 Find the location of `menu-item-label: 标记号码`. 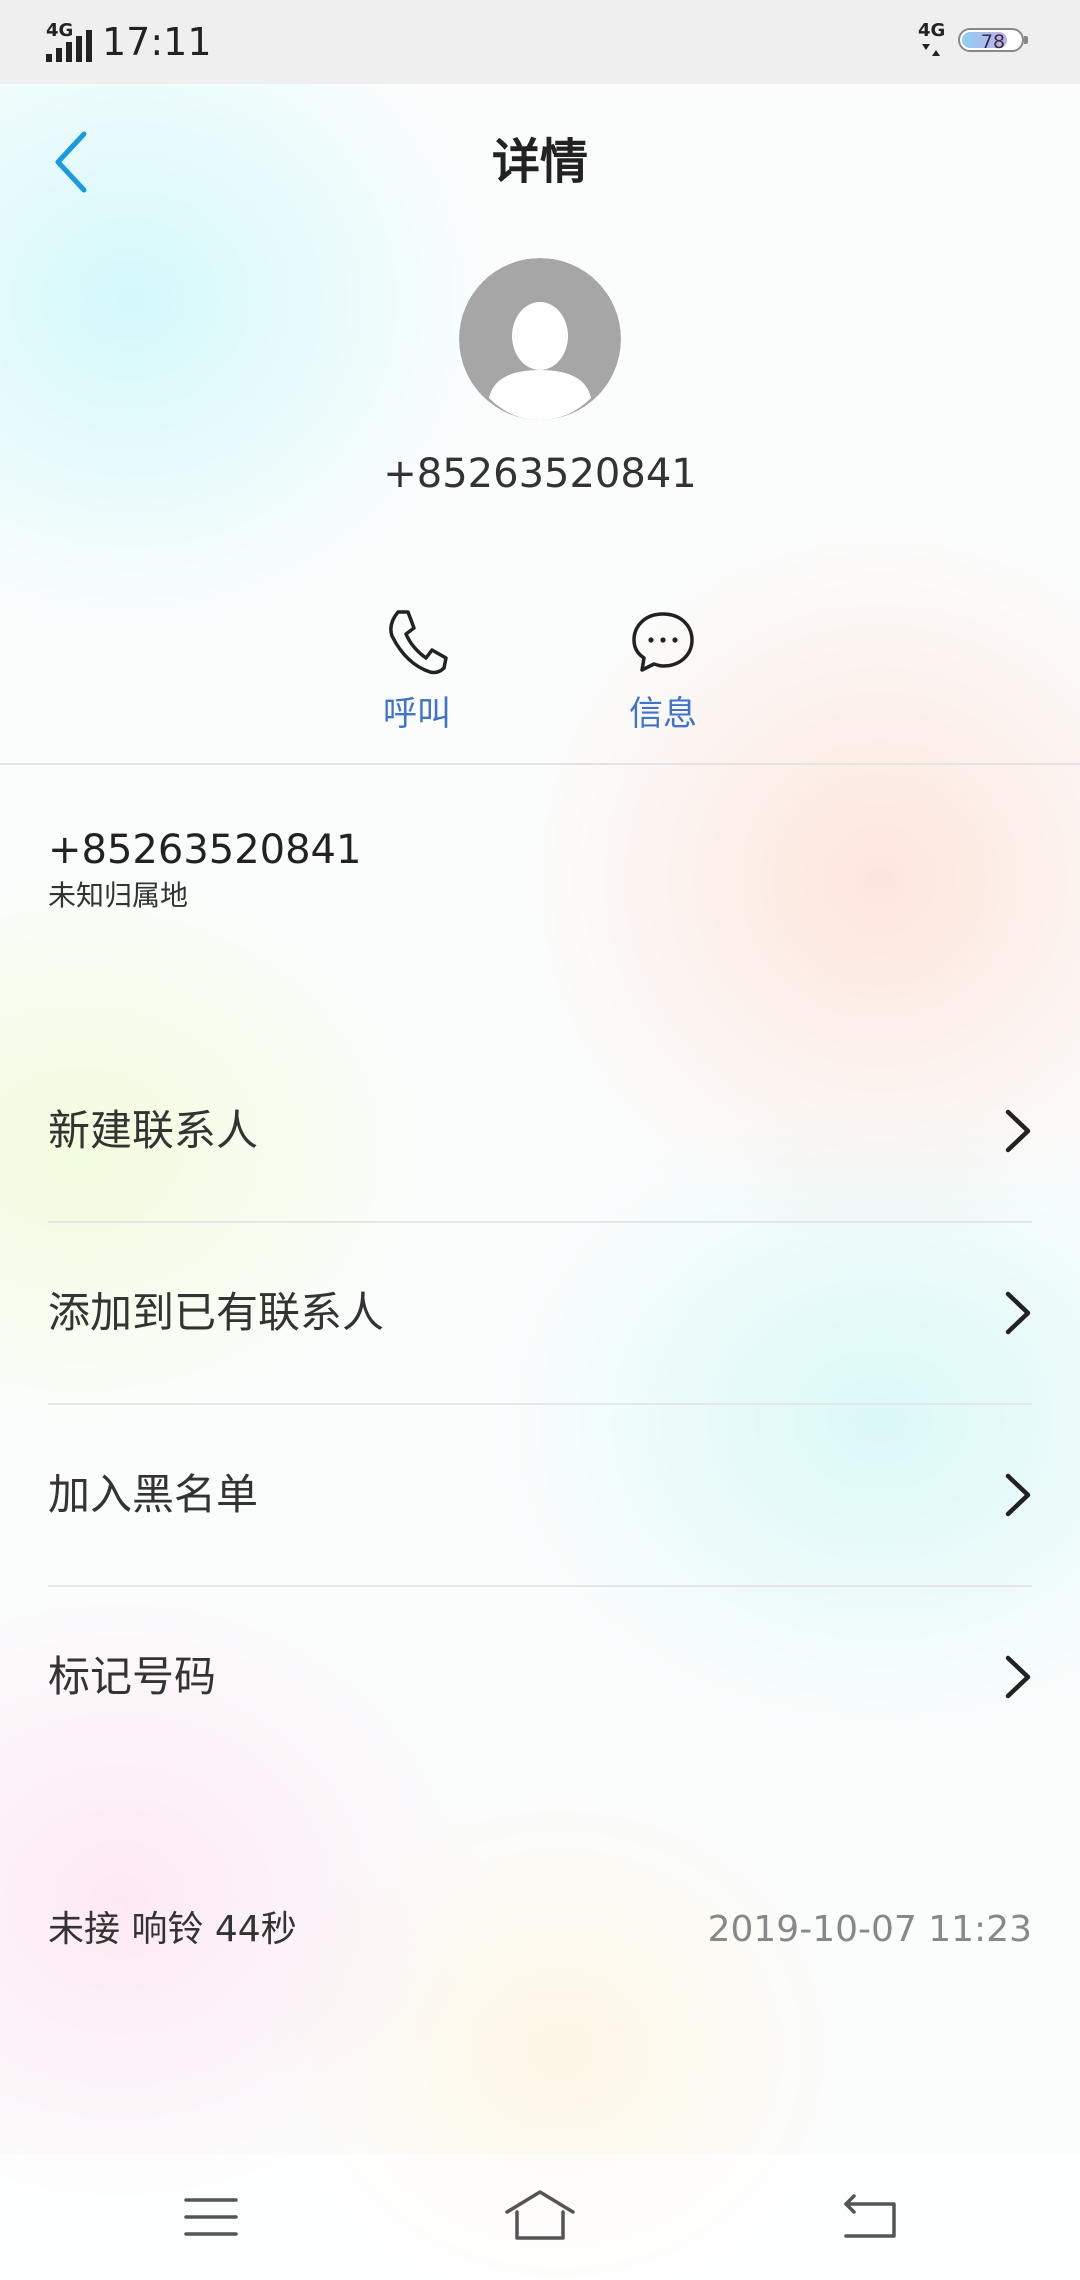

menu-item-label: 标记号码 is located at coordinates (132, 1676).